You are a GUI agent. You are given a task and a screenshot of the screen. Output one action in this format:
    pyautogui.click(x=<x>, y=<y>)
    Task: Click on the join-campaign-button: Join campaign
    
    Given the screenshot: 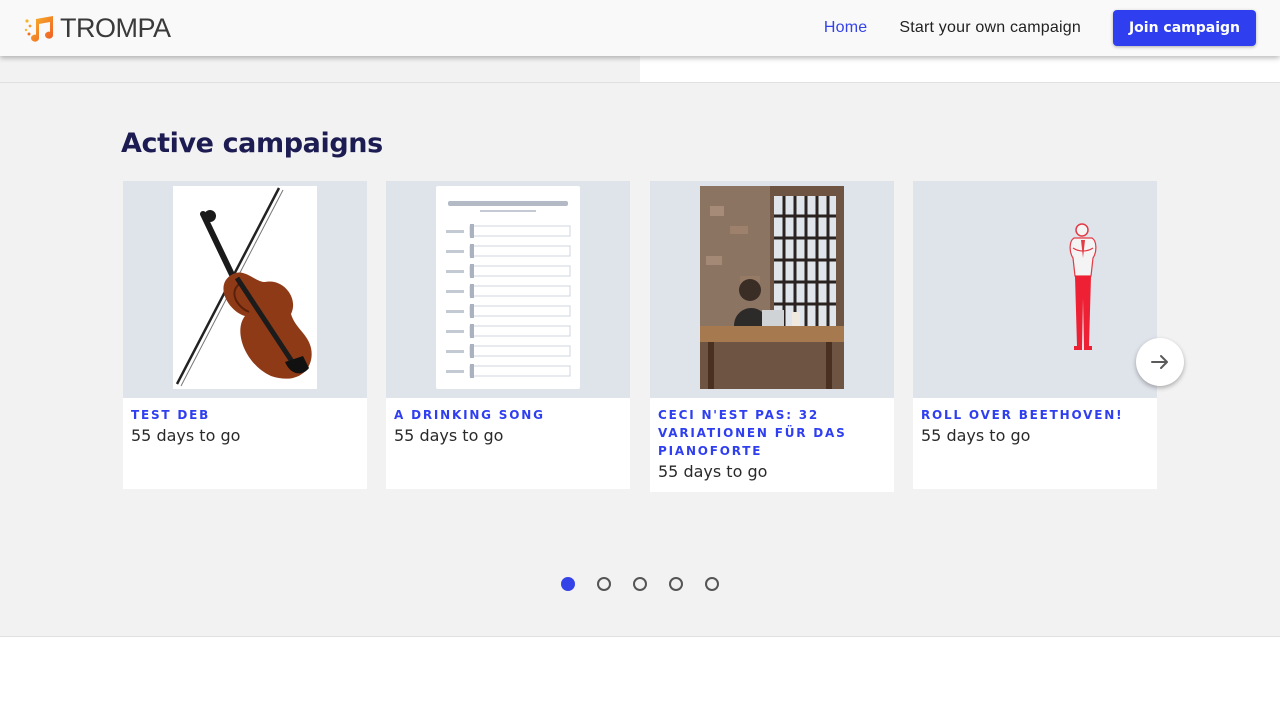 What is the action you would take?
    pyautogui.click(x=1184, y=28)
    